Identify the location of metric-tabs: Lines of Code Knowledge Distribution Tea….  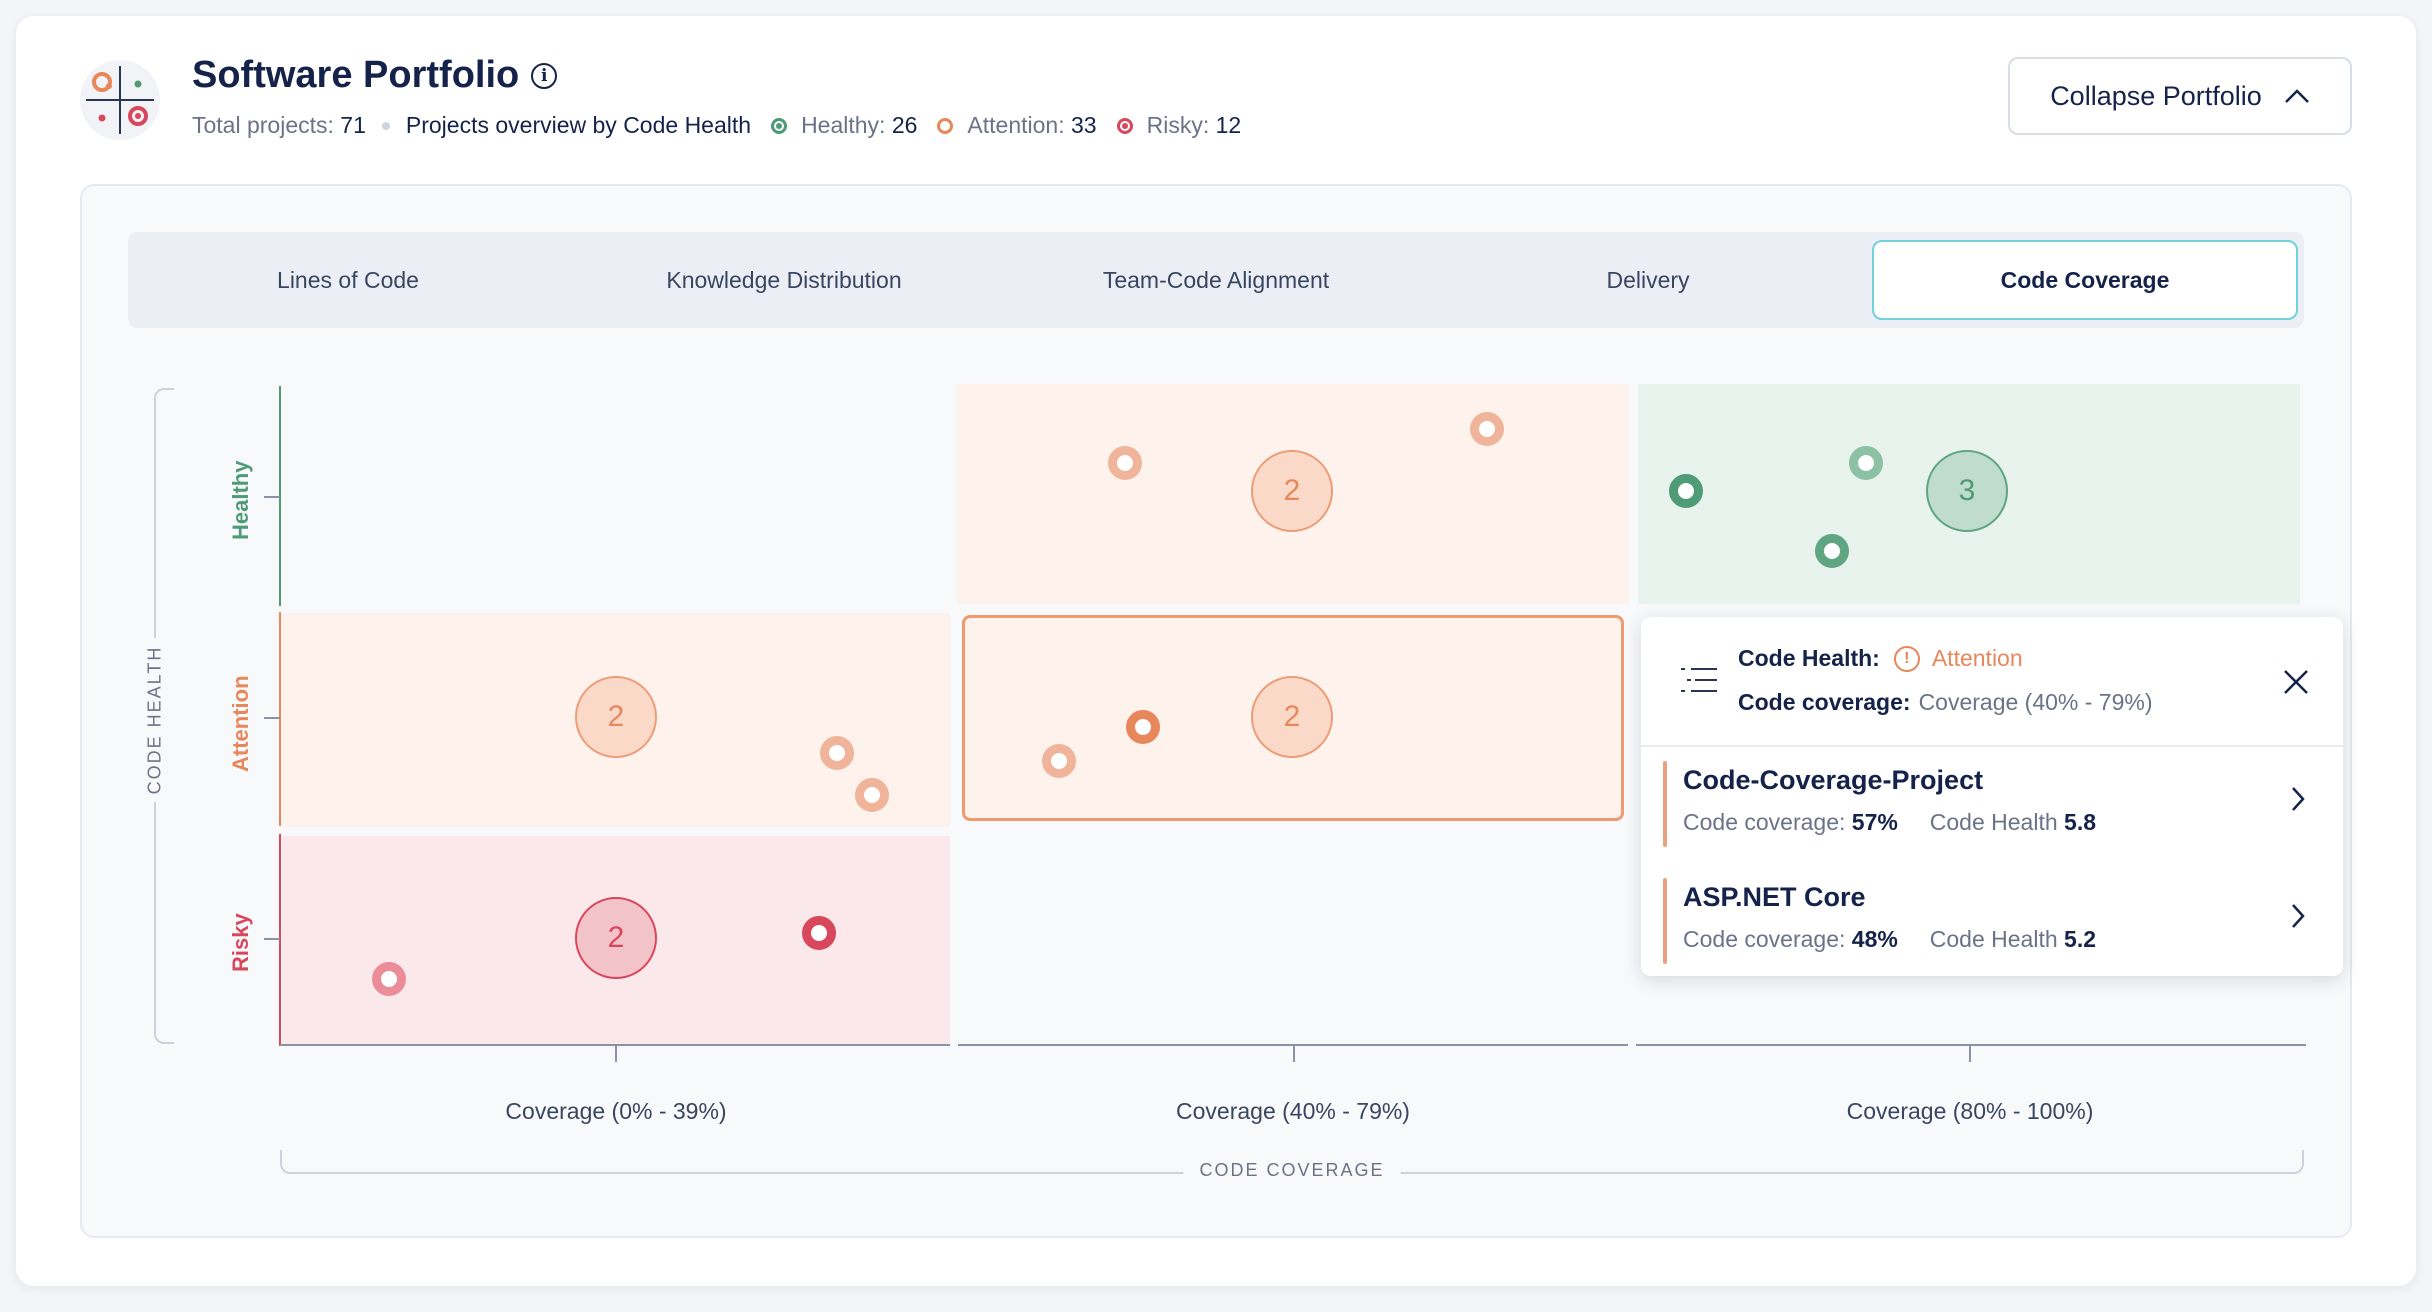
(1216, 280).